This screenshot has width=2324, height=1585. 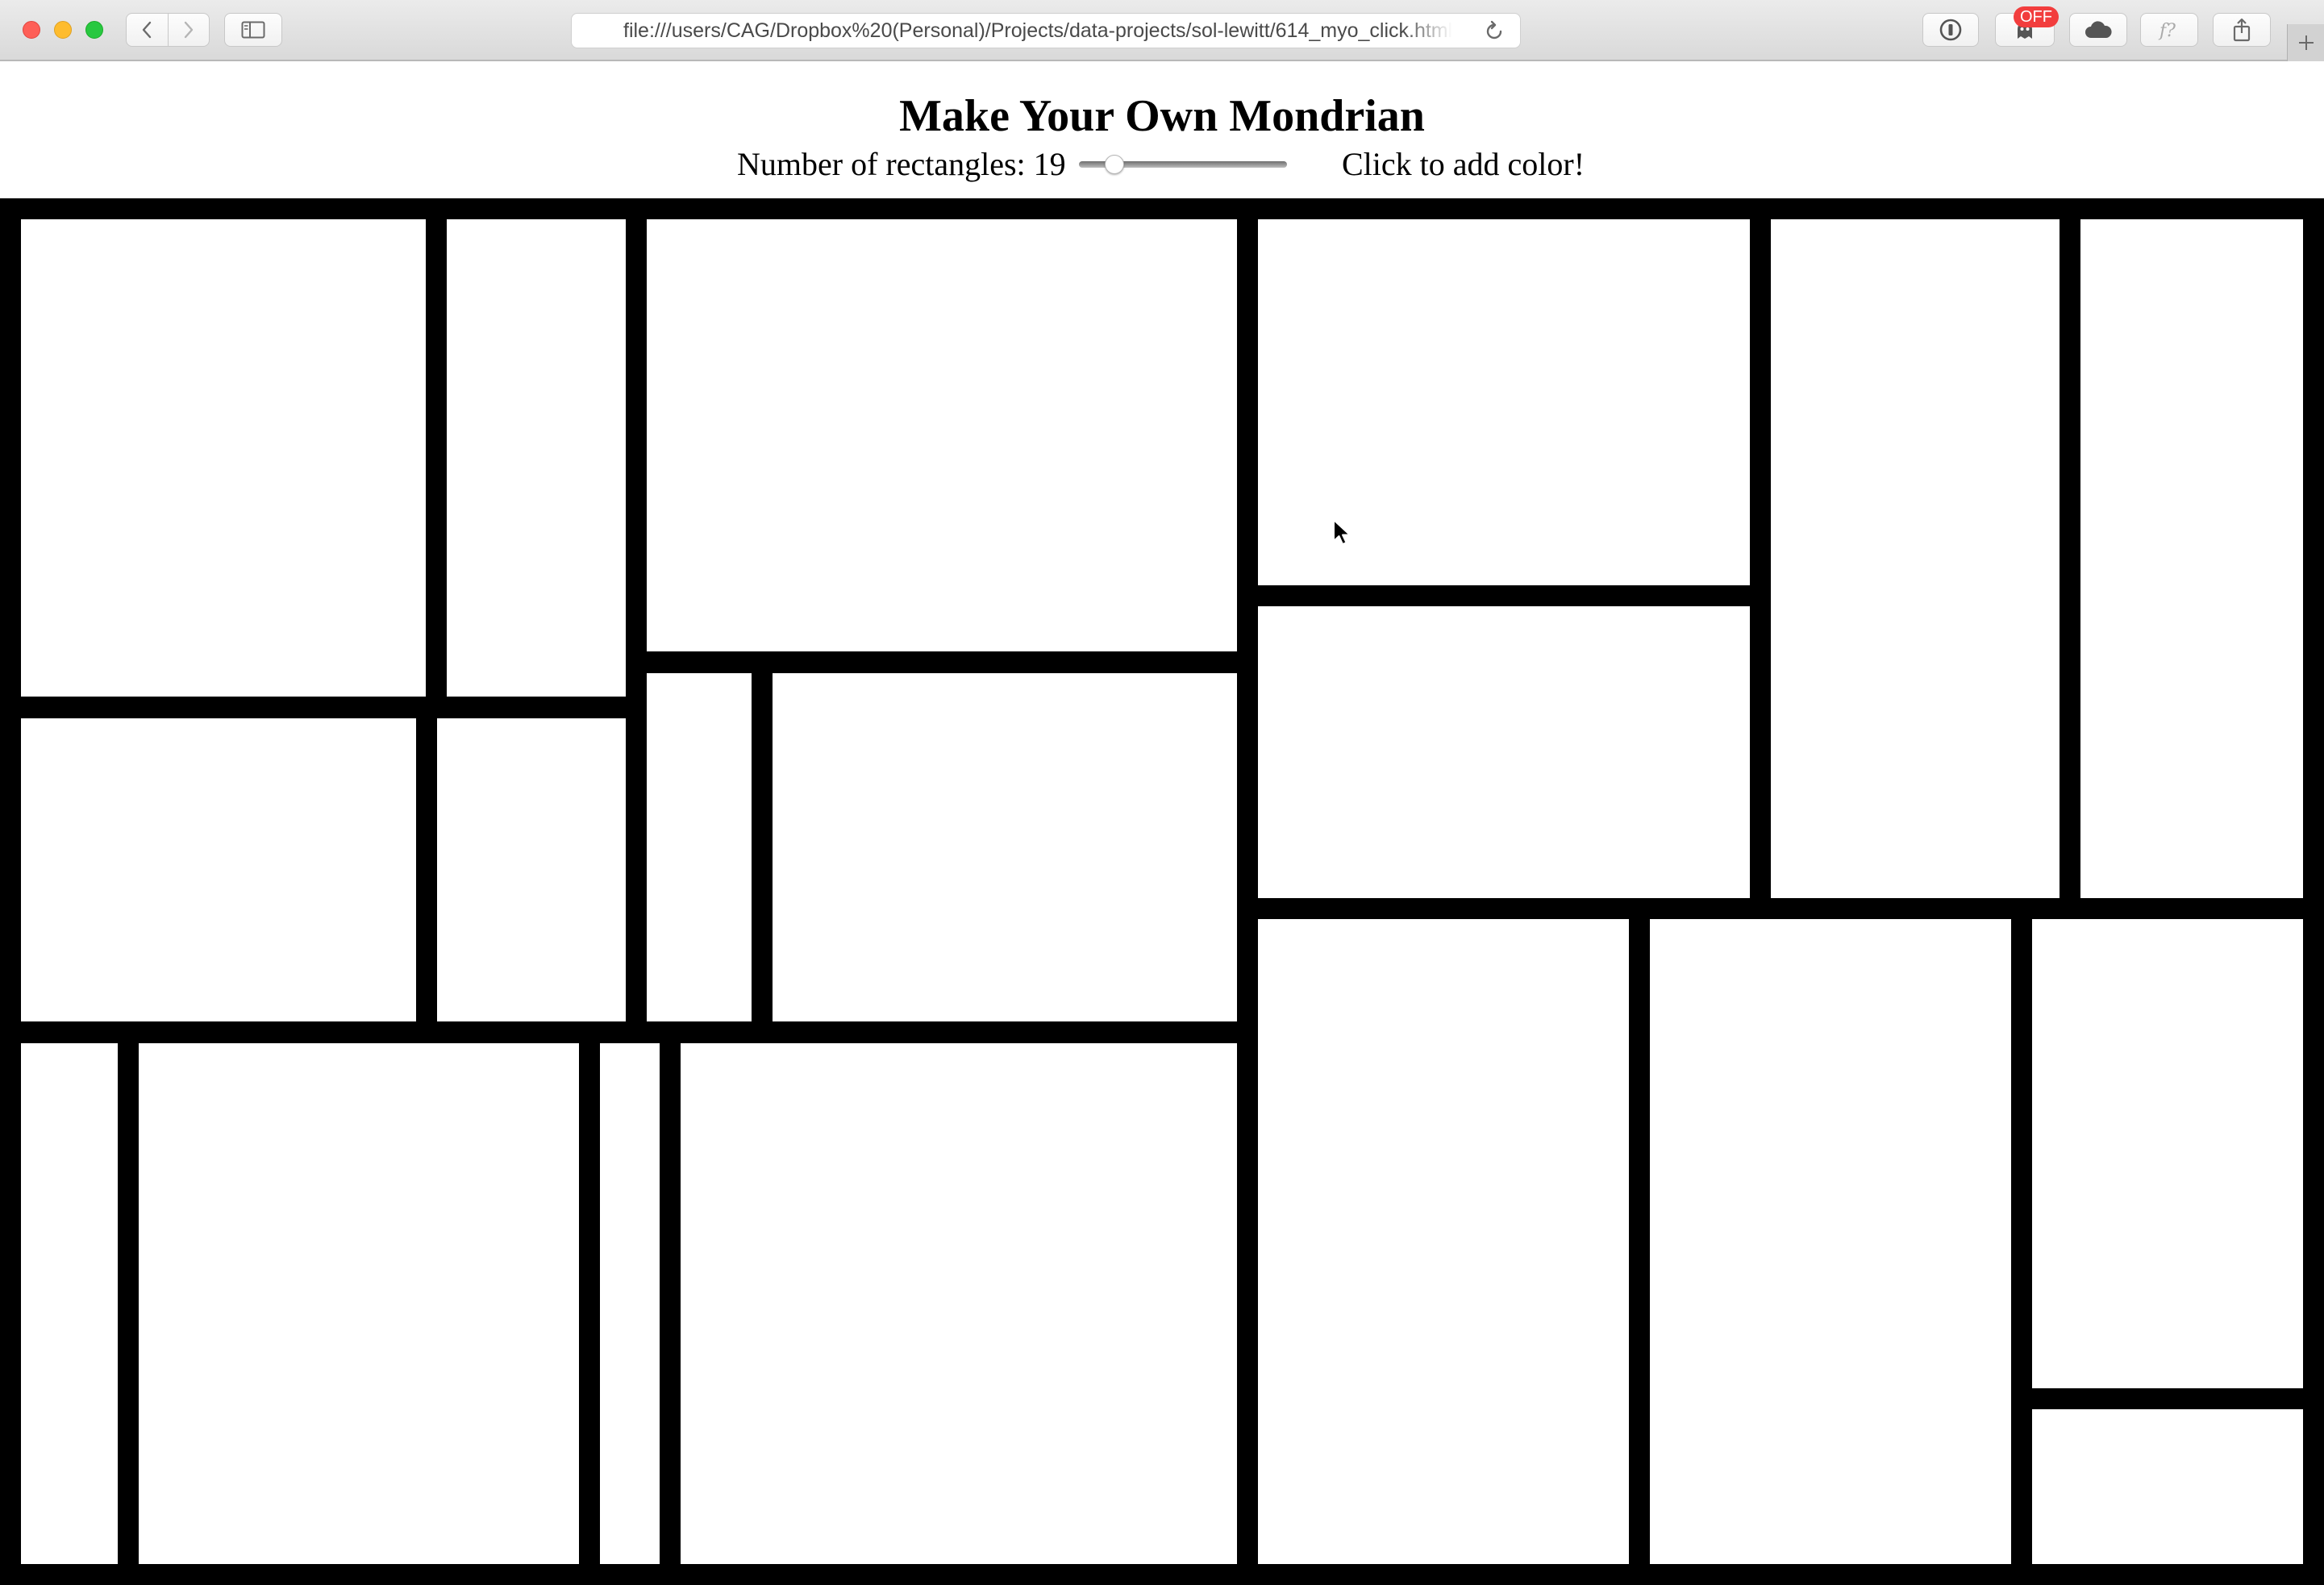 I want to click on chevron-left-icon, so click(x=147, y=30).